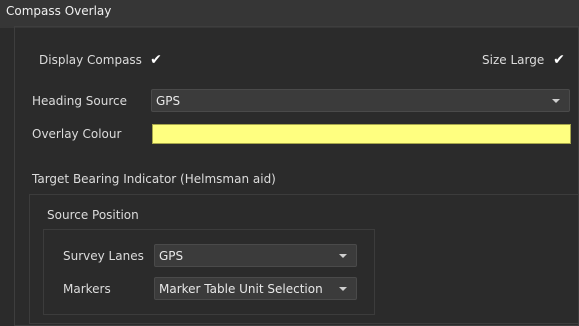 Image resolution: width=579 pixels, height=326 pixels. What do you see at coordinates (513, 60) in the screenshot?
I see `size-large-label: Size Large` at bounding box center [513, 60].